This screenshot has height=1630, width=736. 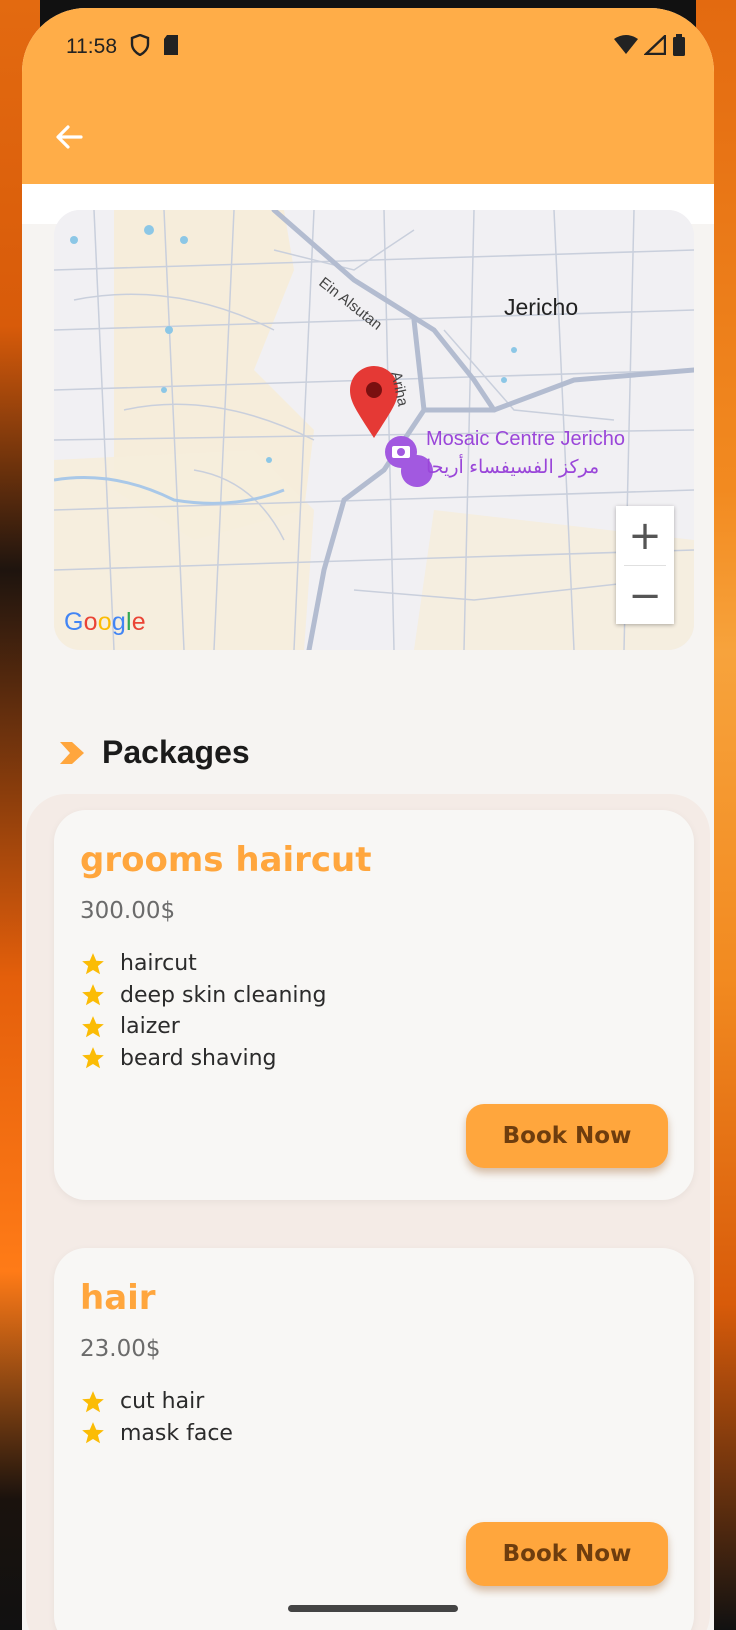 I want to click on app-bar: 11:58, so click(x=368, y=96).